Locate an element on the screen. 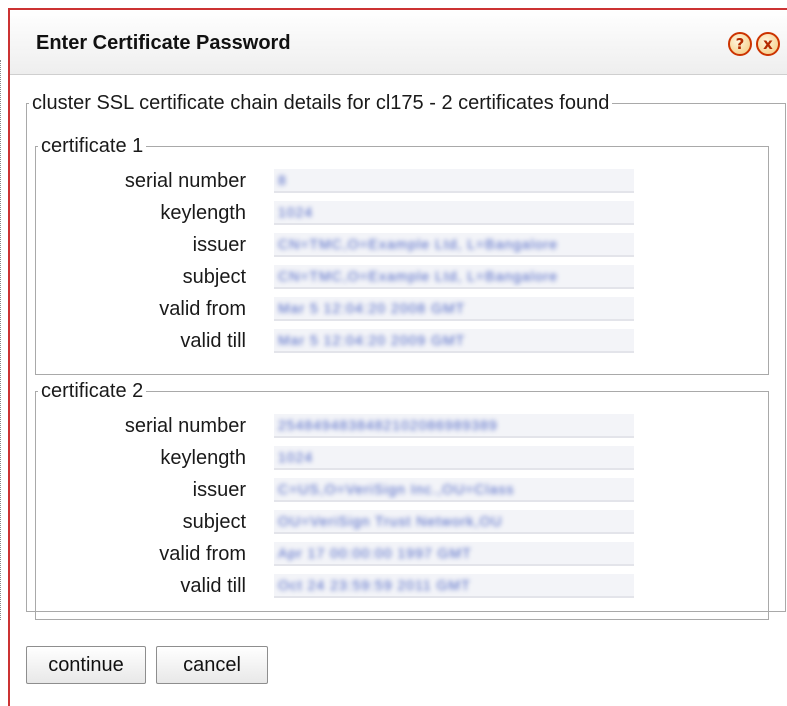 The height and width of the screenshot is (706, 787). valid-till-value: Mar 5 12:04:20 2009 GMT is located at coordinates (454, 341).